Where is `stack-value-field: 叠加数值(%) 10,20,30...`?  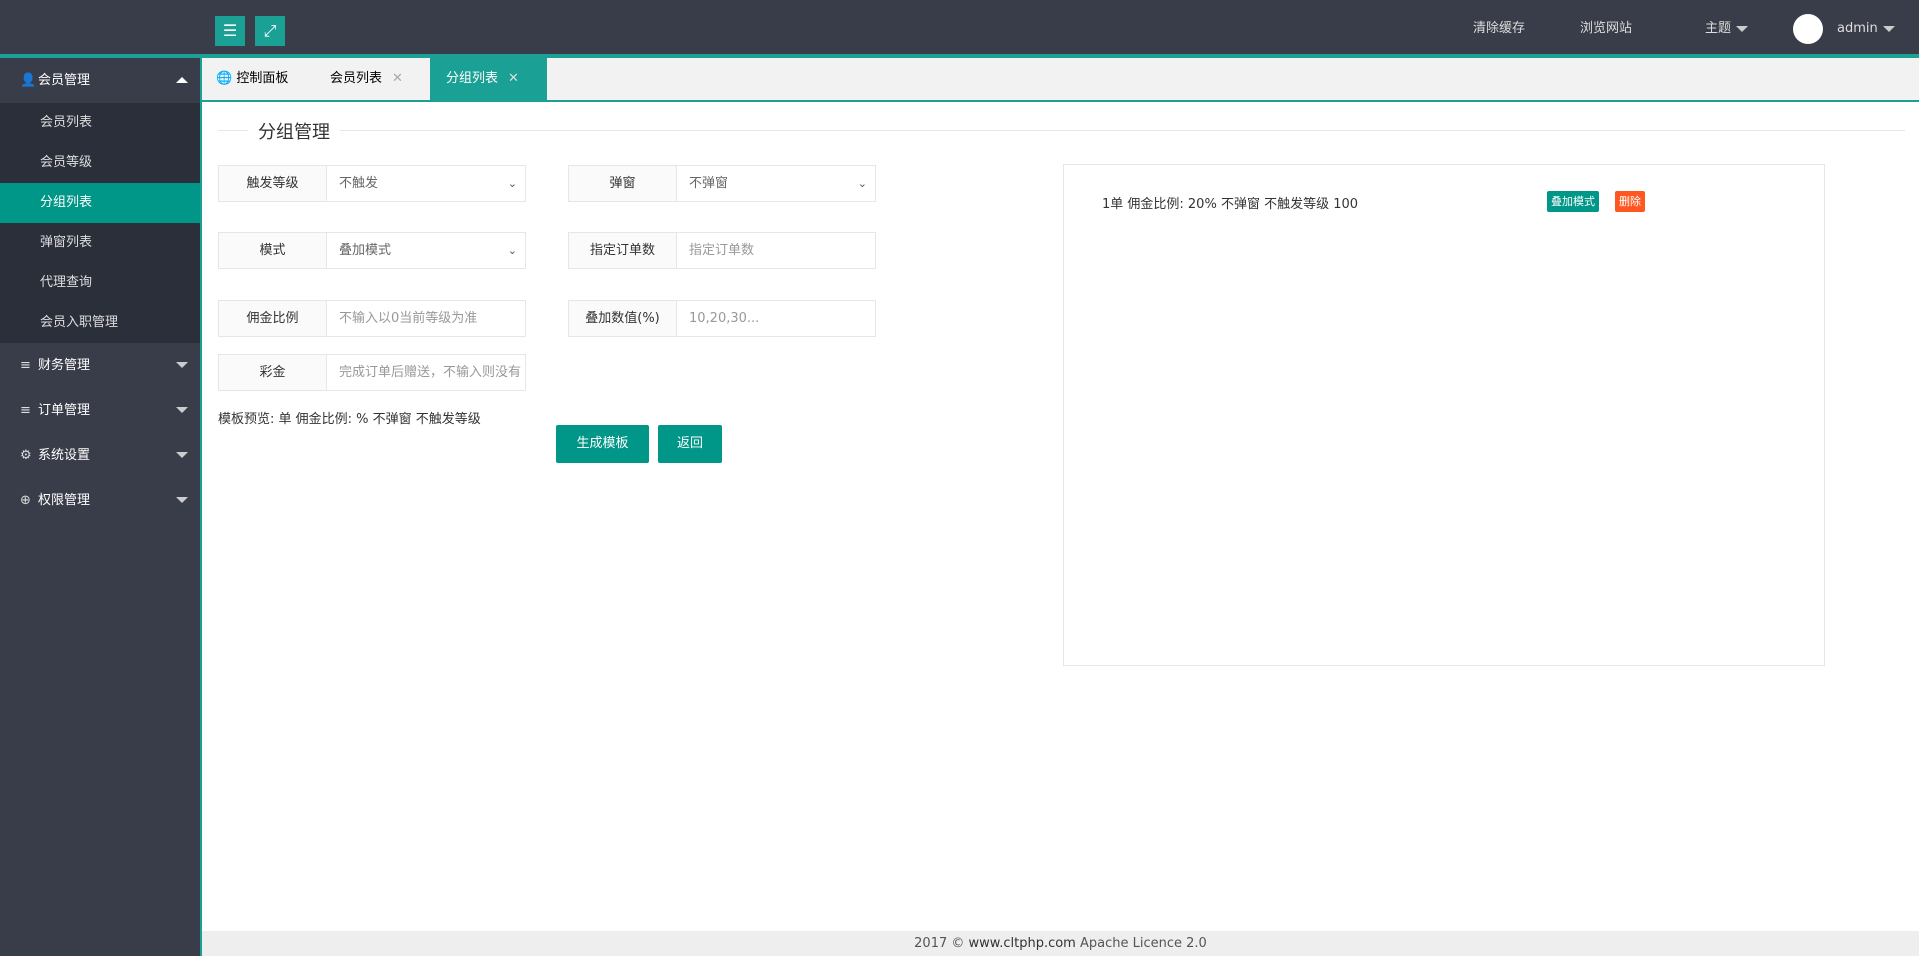
stack-value-field: 叠加数值(%) 10,20,30... is located at coordinates (722, 318).